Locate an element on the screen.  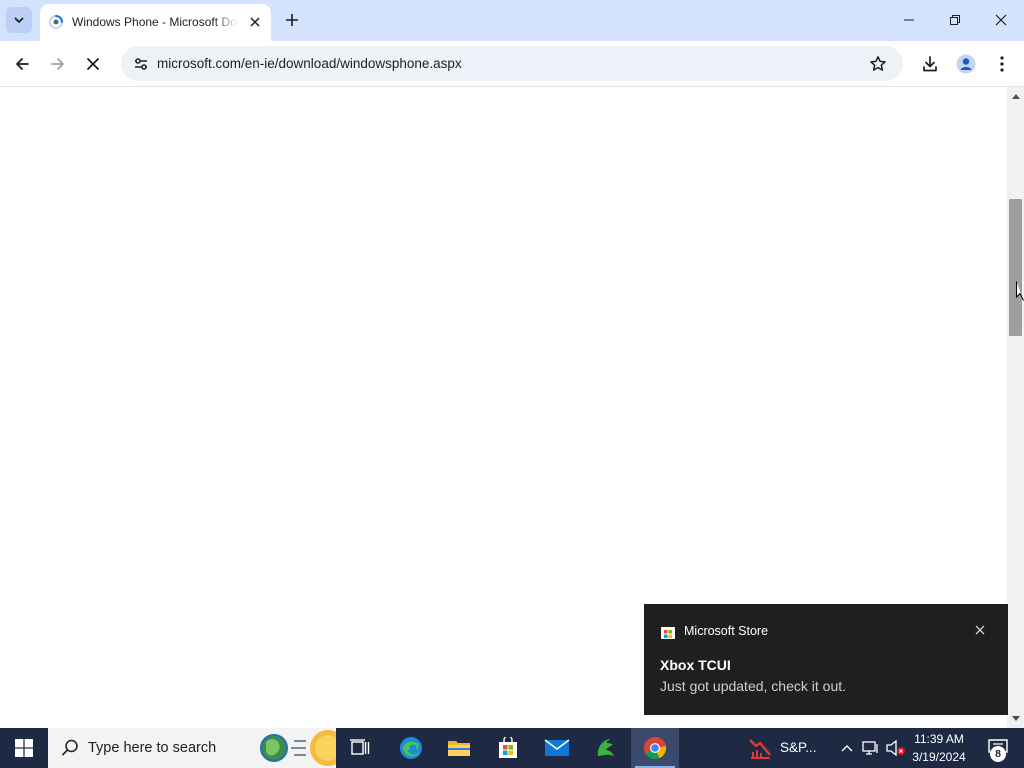
download-icon is located at coordinates (930, 64).